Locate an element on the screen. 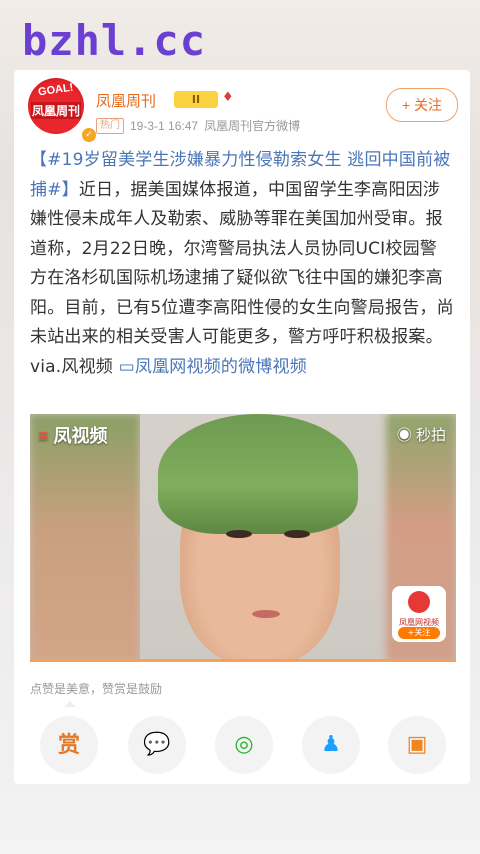  video-link: 凤凰网视频的微博视频 is located at coordinates (221, 367).